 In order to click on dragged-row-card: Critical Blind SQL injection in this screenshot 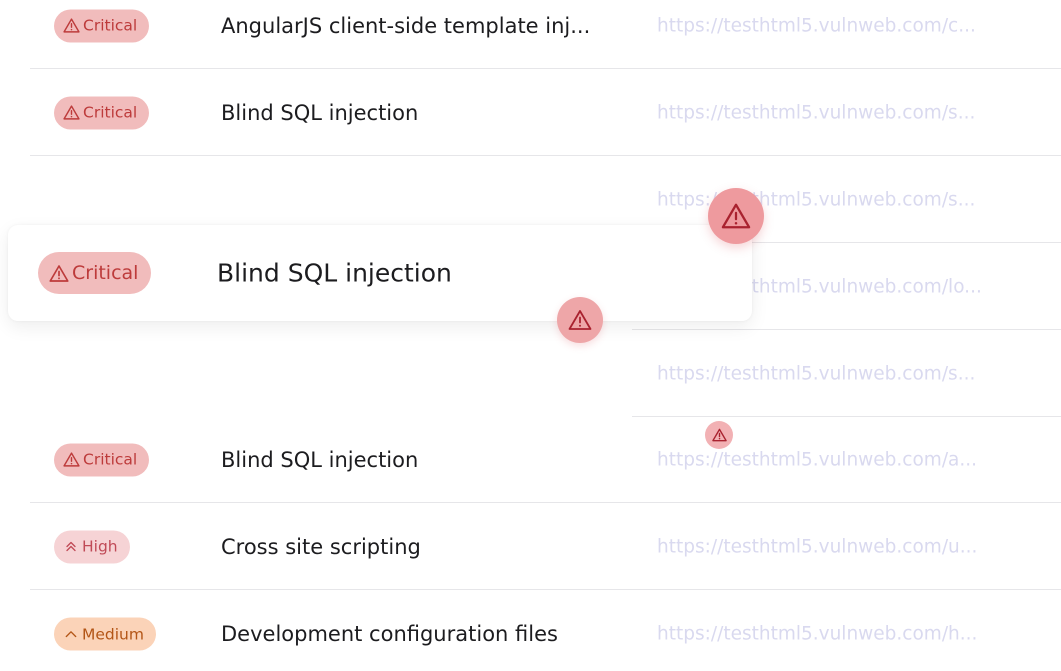, I will do `click(380, 273)`.